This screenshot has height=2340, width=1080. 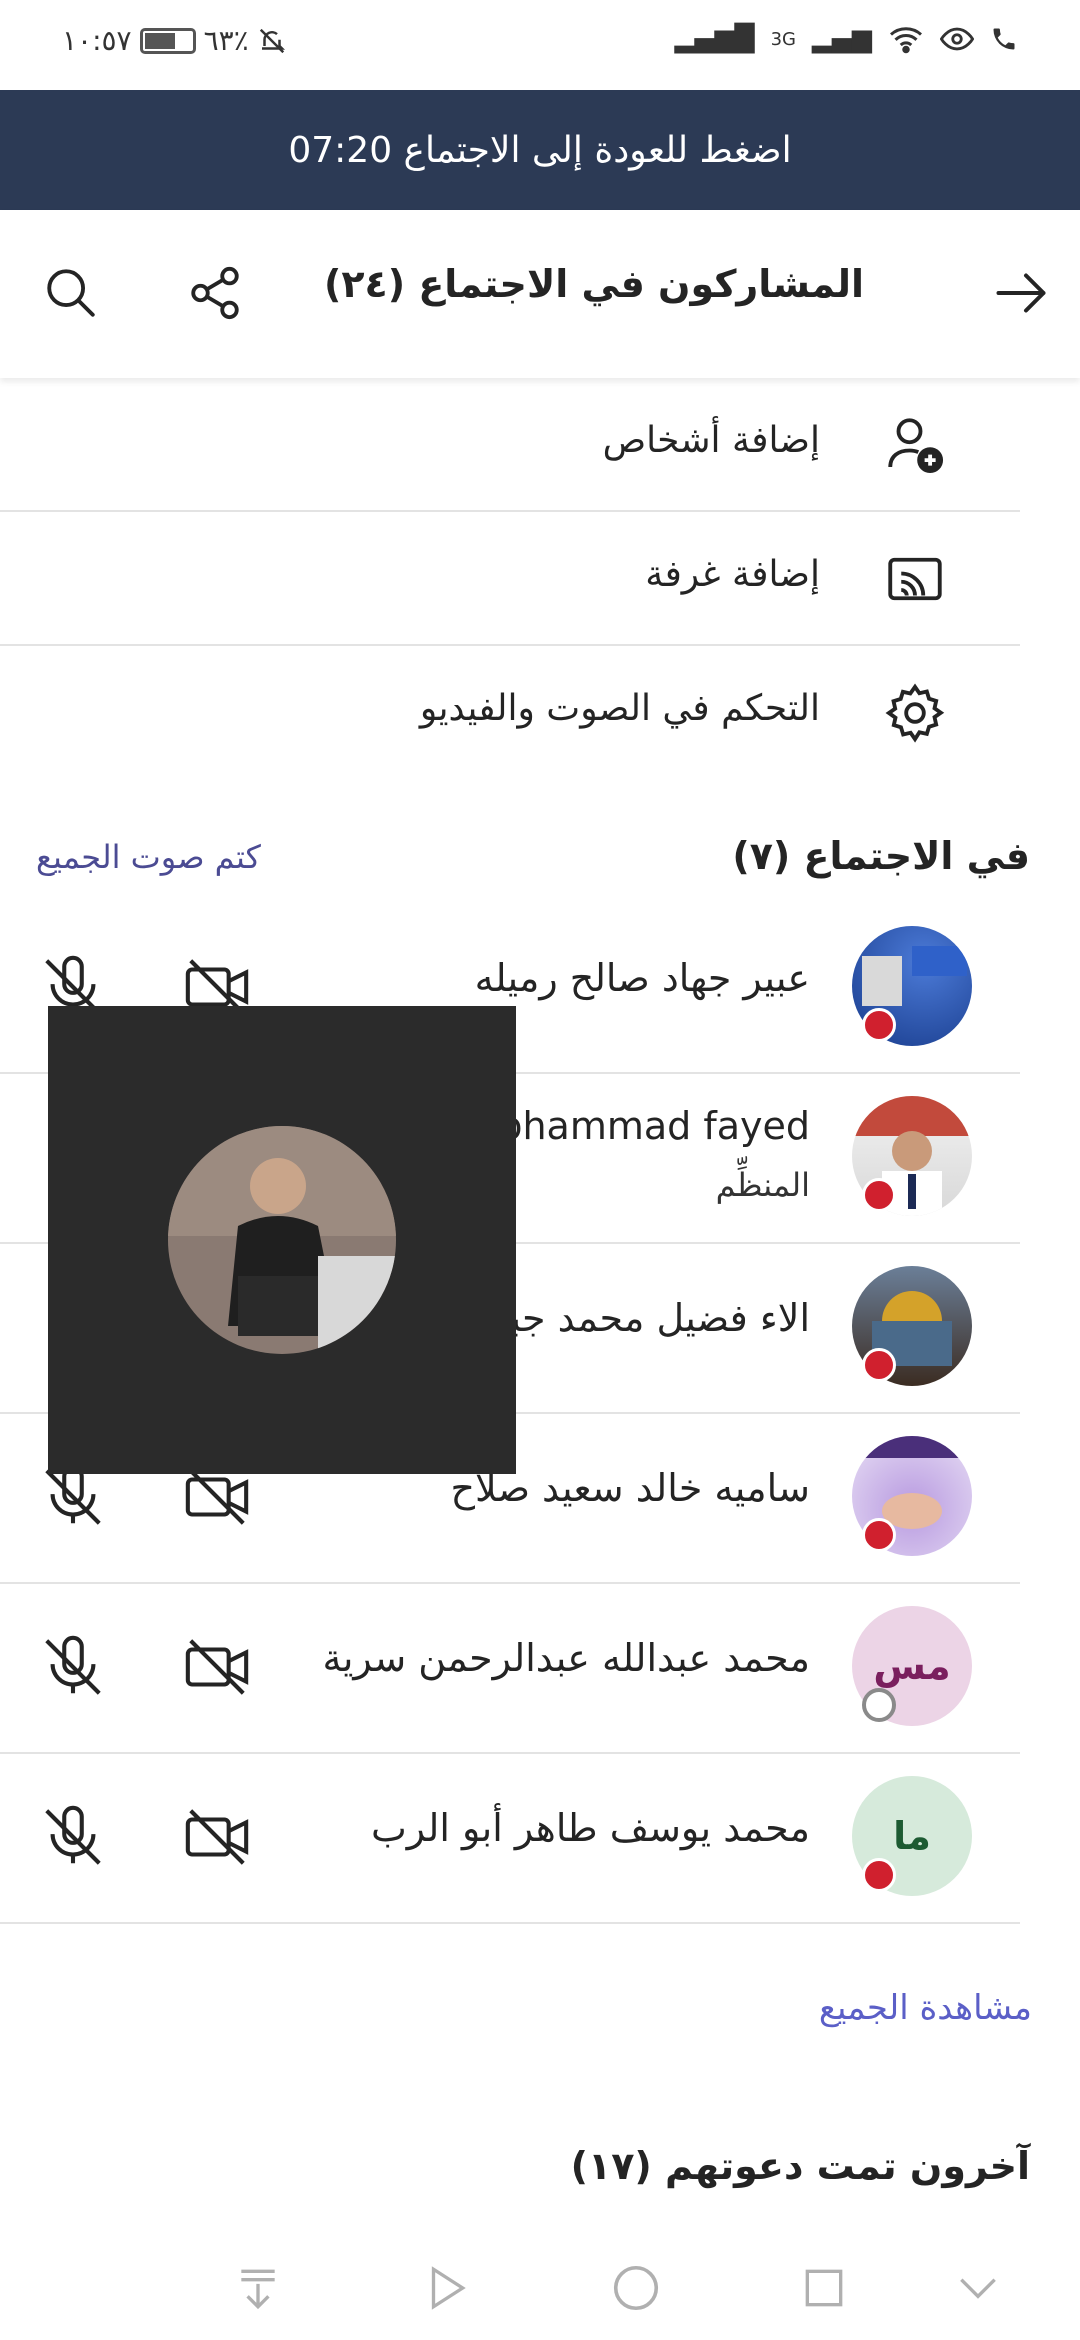 I want to click on participant-row: ما محمد يوسف طاهر أبو الرب, so click(x=510, y=1839).